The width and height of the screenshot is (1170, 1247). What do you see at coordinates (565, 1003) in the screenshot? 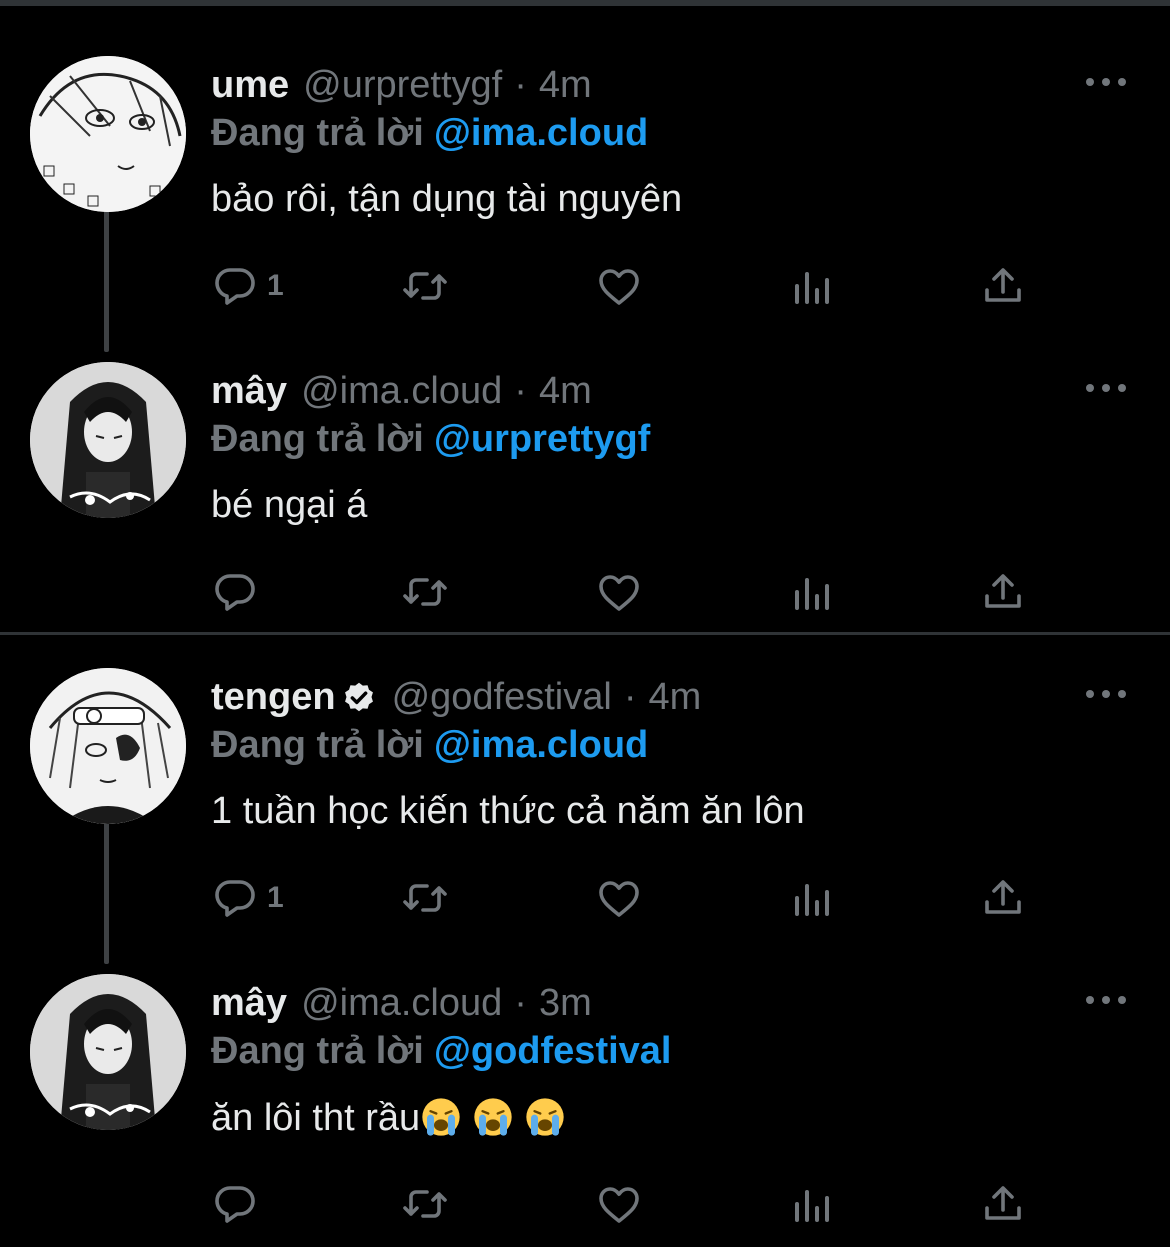
I see `timestamp: 3m` at bounding box center [565, 1003].